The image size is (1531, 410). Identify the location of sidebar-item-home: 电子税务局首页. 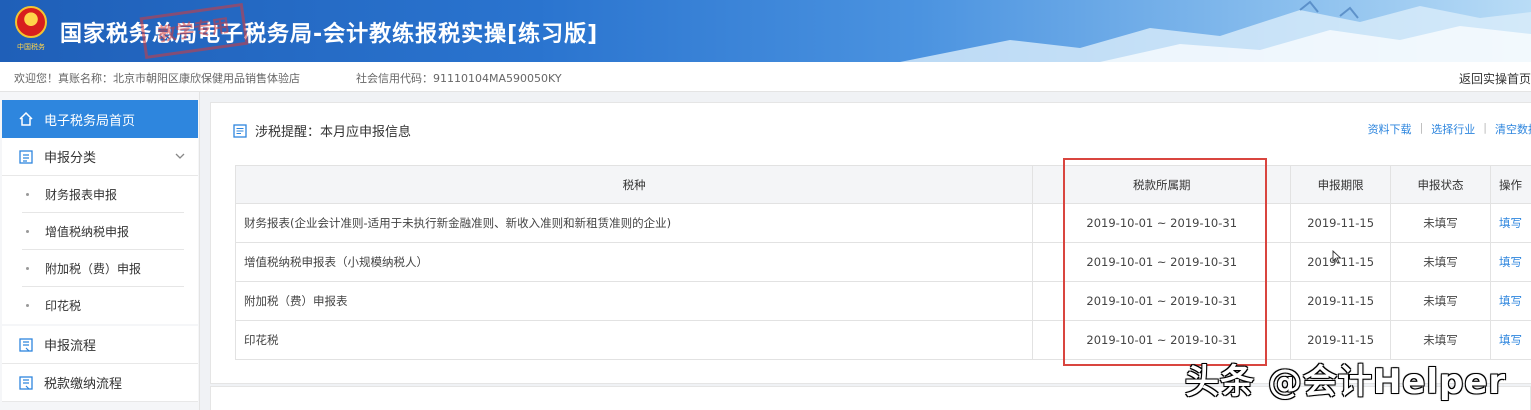
(100, 119).